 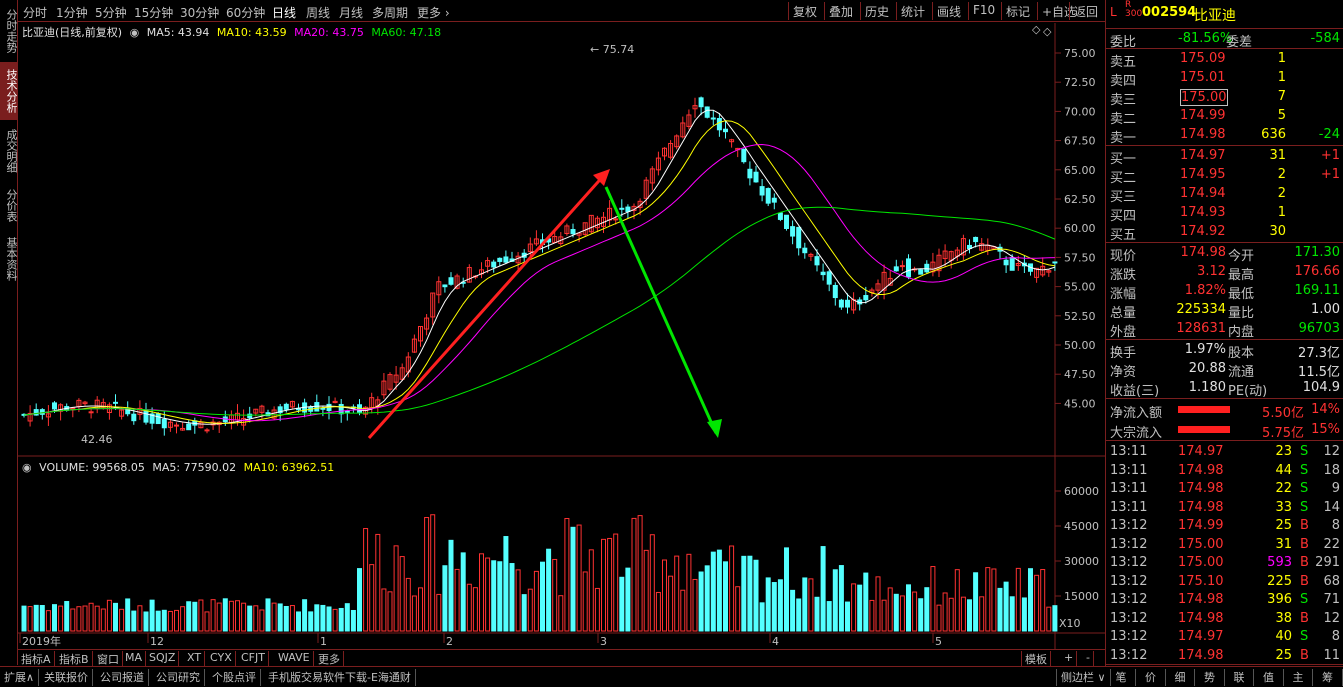 I want to click on tick-row: 13:11 174.98 22 S 9, so click(x=1225, y=488).